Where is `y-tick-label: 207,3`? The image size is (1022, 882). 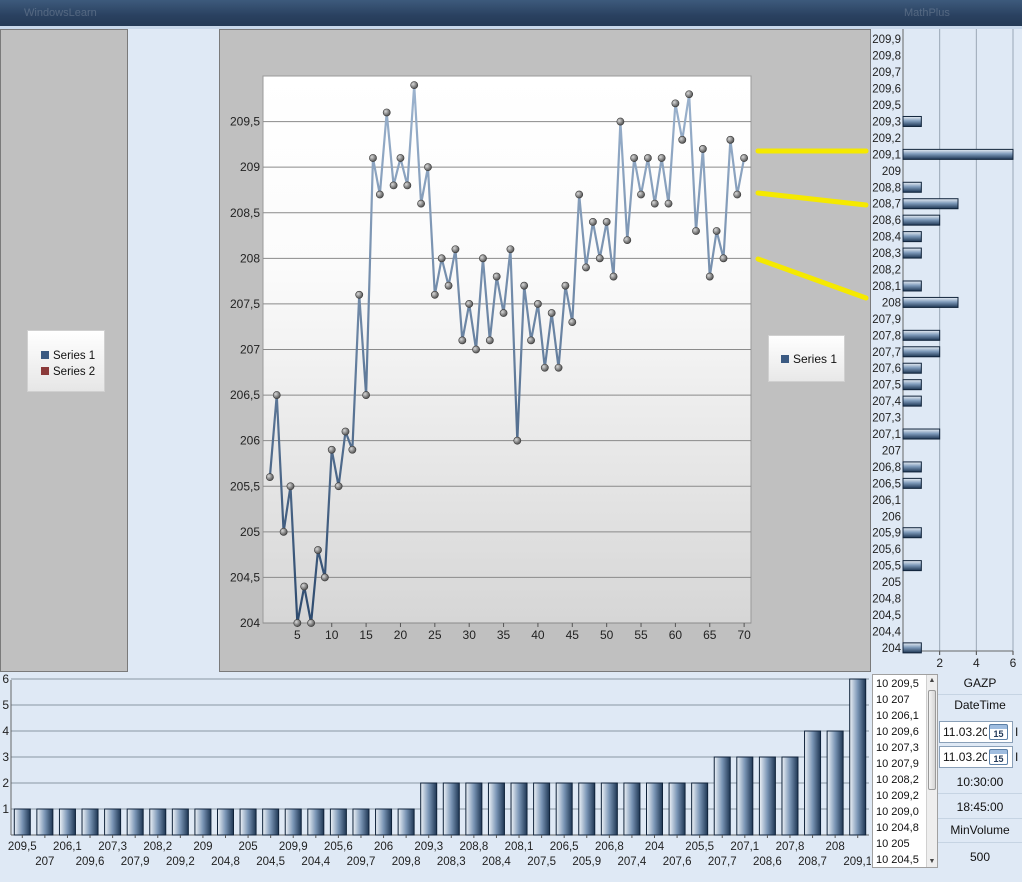 y-tick-label: 207,3 is located at coordinates (886, 419).